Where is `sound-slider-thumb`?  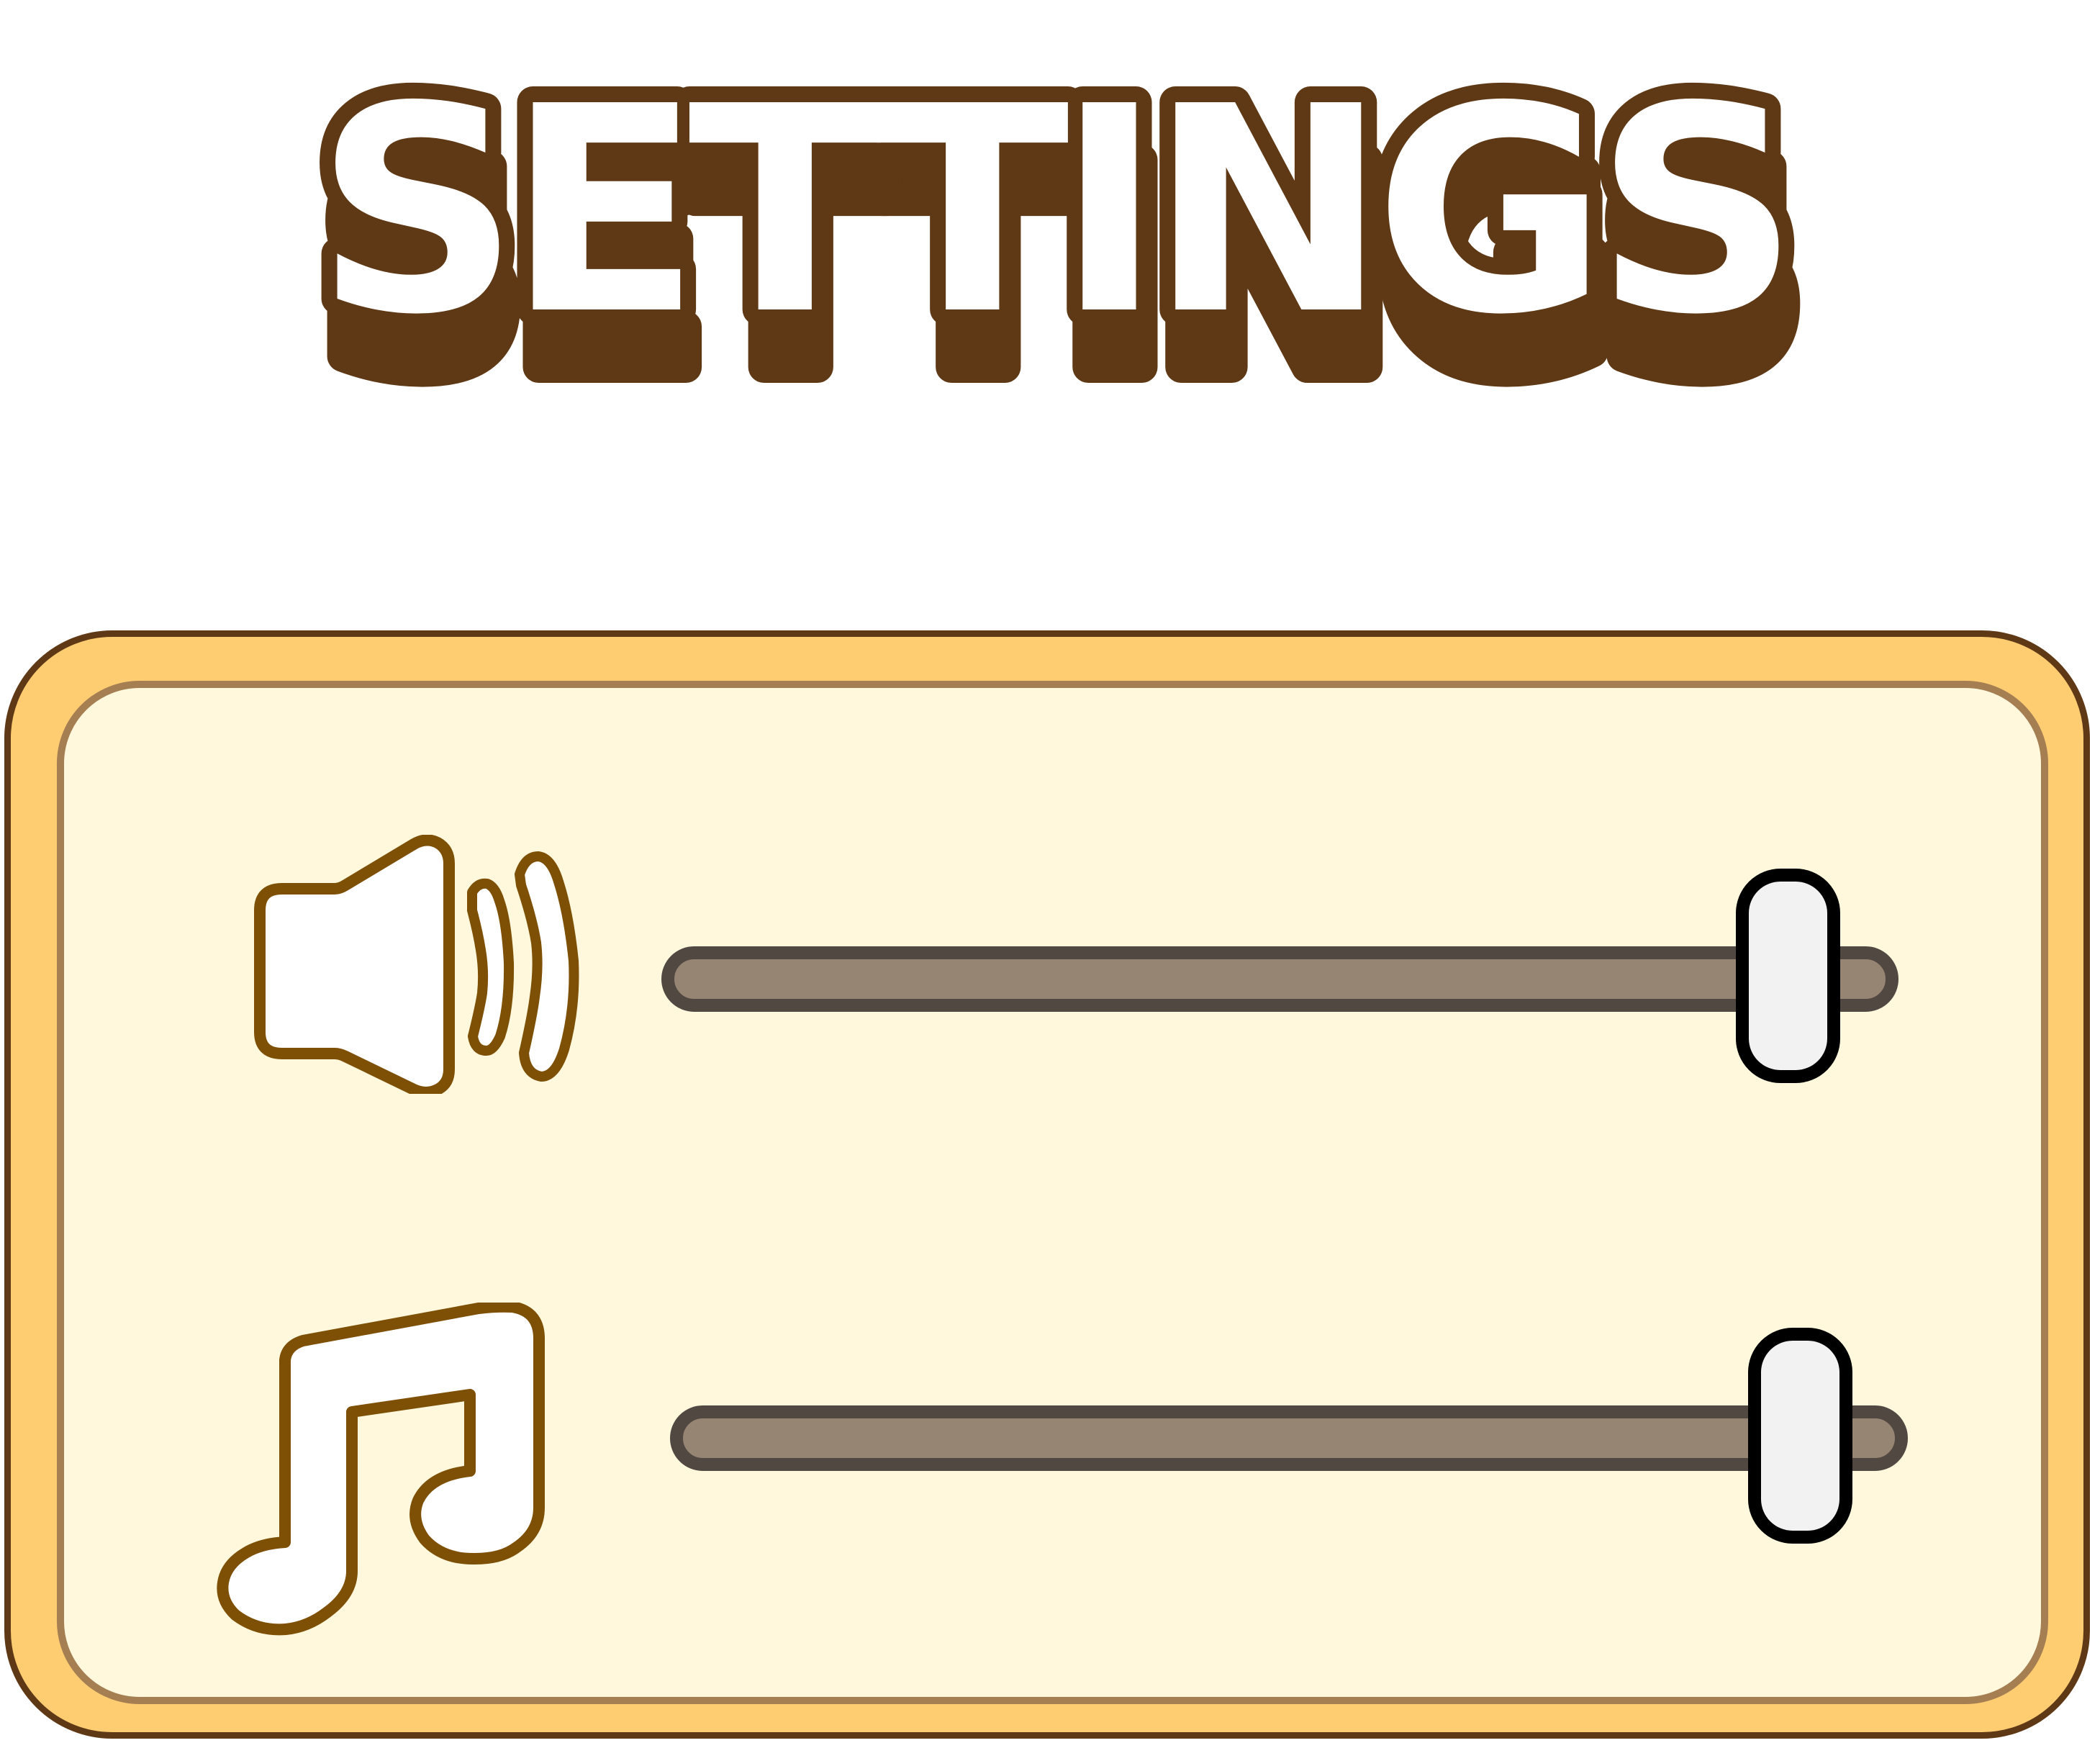
sound-slider-thumb is located at coordinates (1788, 976).